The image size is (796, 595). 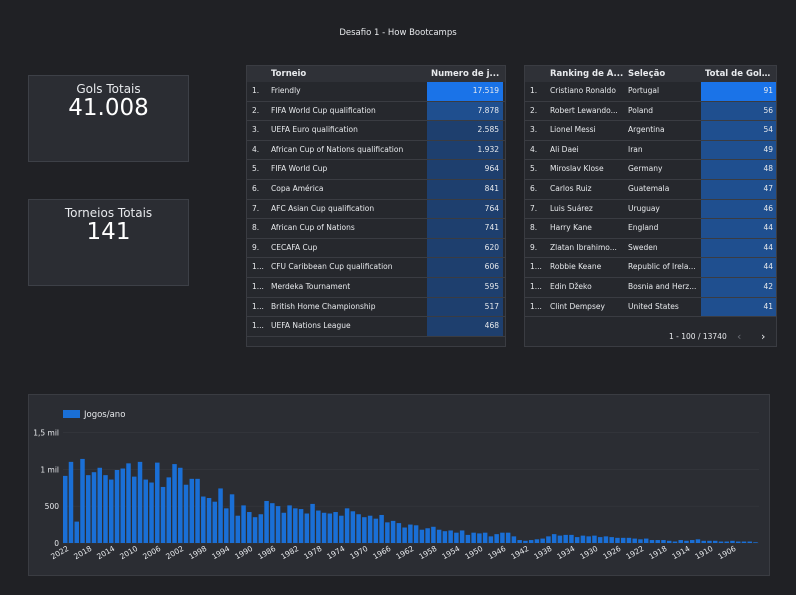 I want to click on x-tick-label: 1998, so click(x=197, y=552).